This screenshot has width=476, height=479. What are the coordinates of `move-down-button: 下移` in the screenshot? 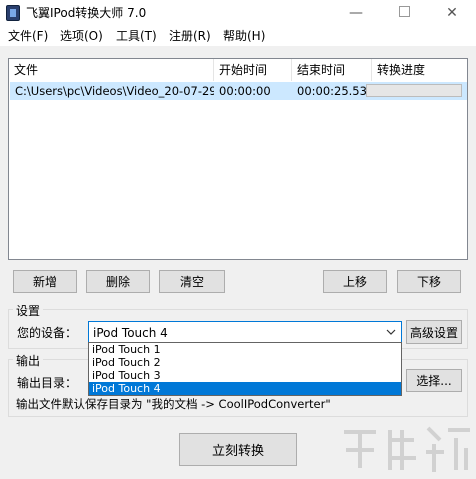 It's located at (429, 281).